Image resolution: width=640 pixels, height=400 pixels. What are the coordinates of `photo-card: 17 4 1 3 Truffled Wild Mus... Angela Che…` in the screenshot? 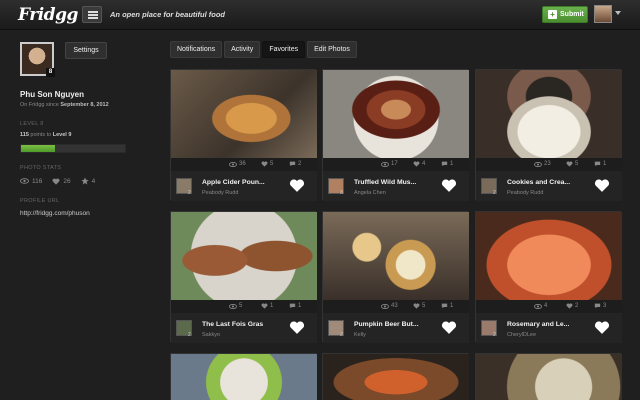 It's located at (395, 135).